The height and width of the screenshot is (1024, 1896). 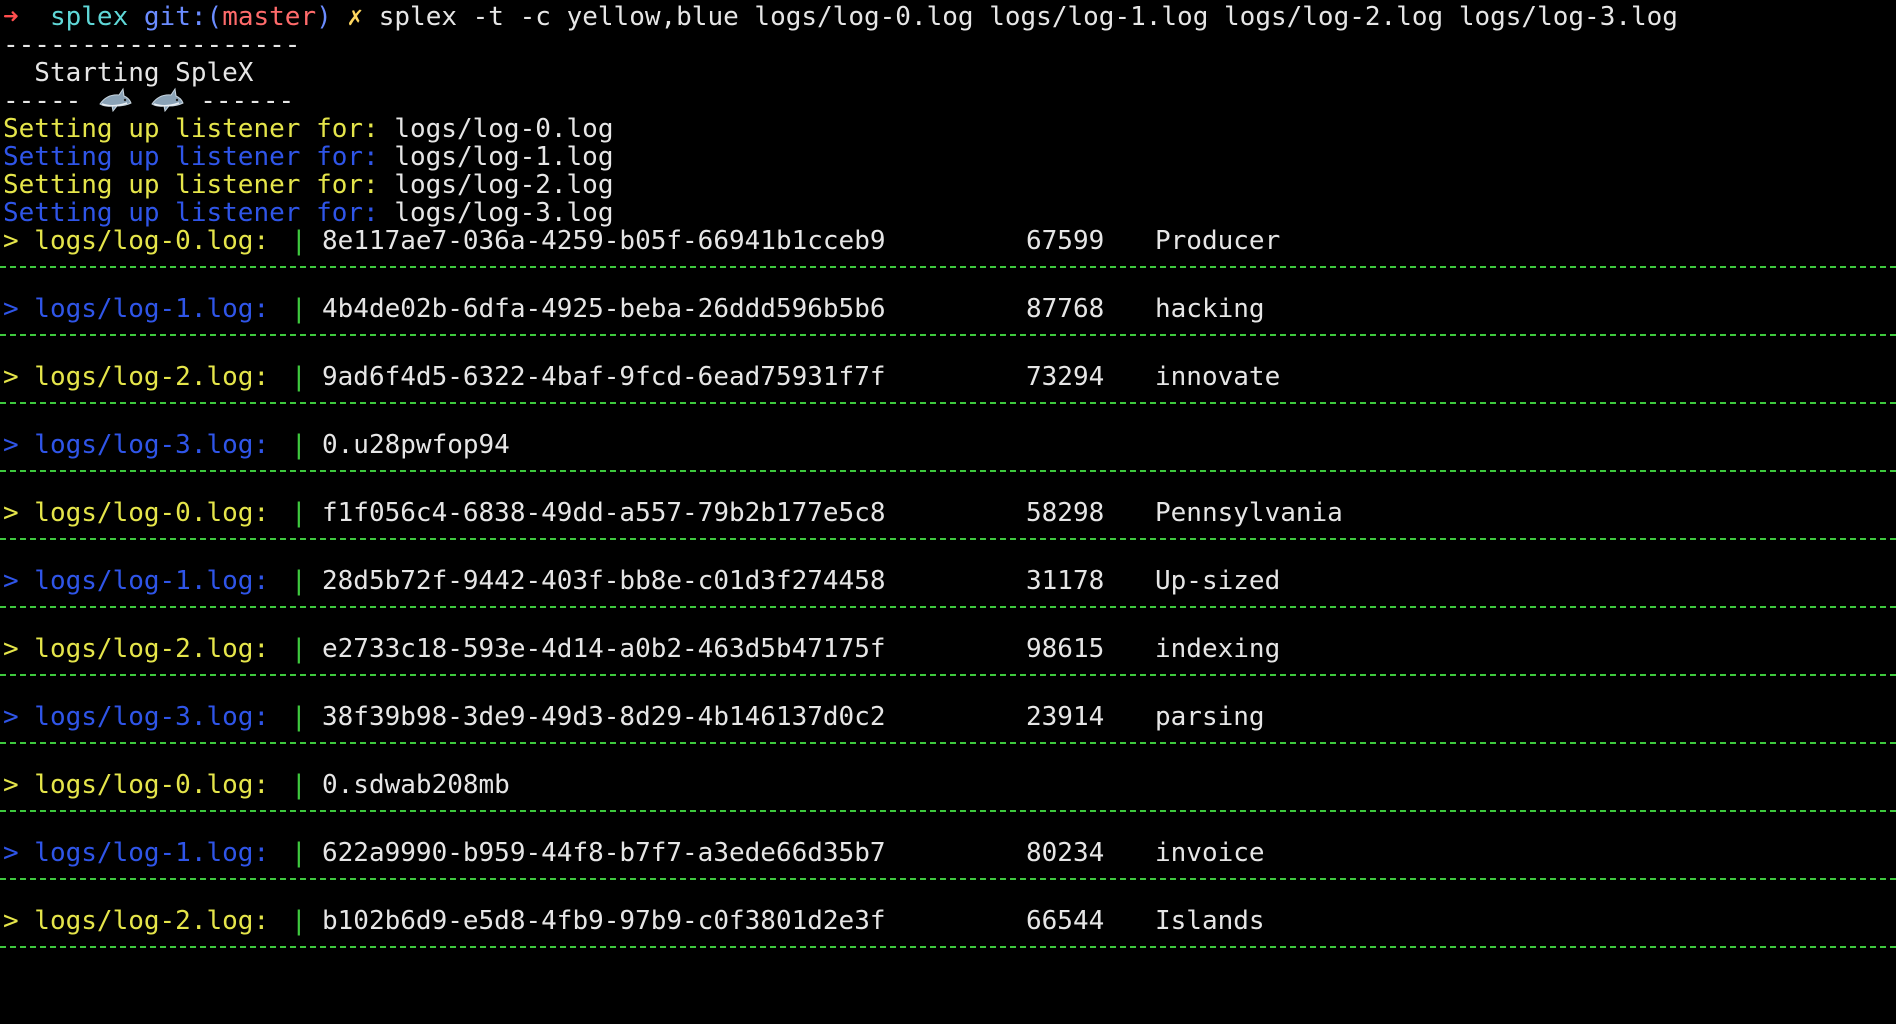 What do you see at coordinates (1218, 649) in the screenshot?
I see `log-entry-word: indexing` at bounding box center [1218, 649].